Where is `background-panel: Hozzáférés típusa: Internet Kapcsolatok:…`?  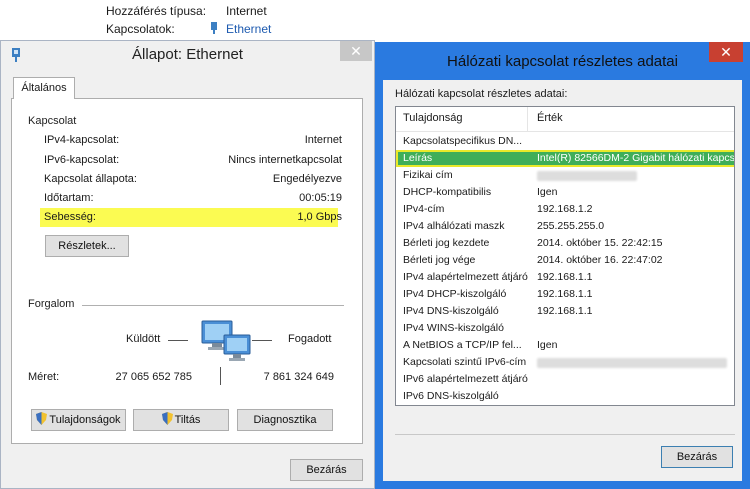
background-panel: Hozzáférés típusa: Internet Kapcsolatok:… is located at coordinates (375, 21).